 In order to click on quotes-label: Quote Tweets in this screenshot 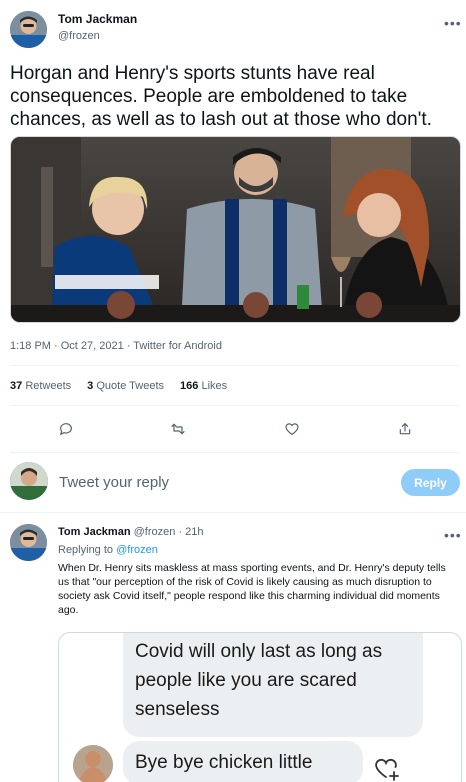, I will do `click(130, 386)`.